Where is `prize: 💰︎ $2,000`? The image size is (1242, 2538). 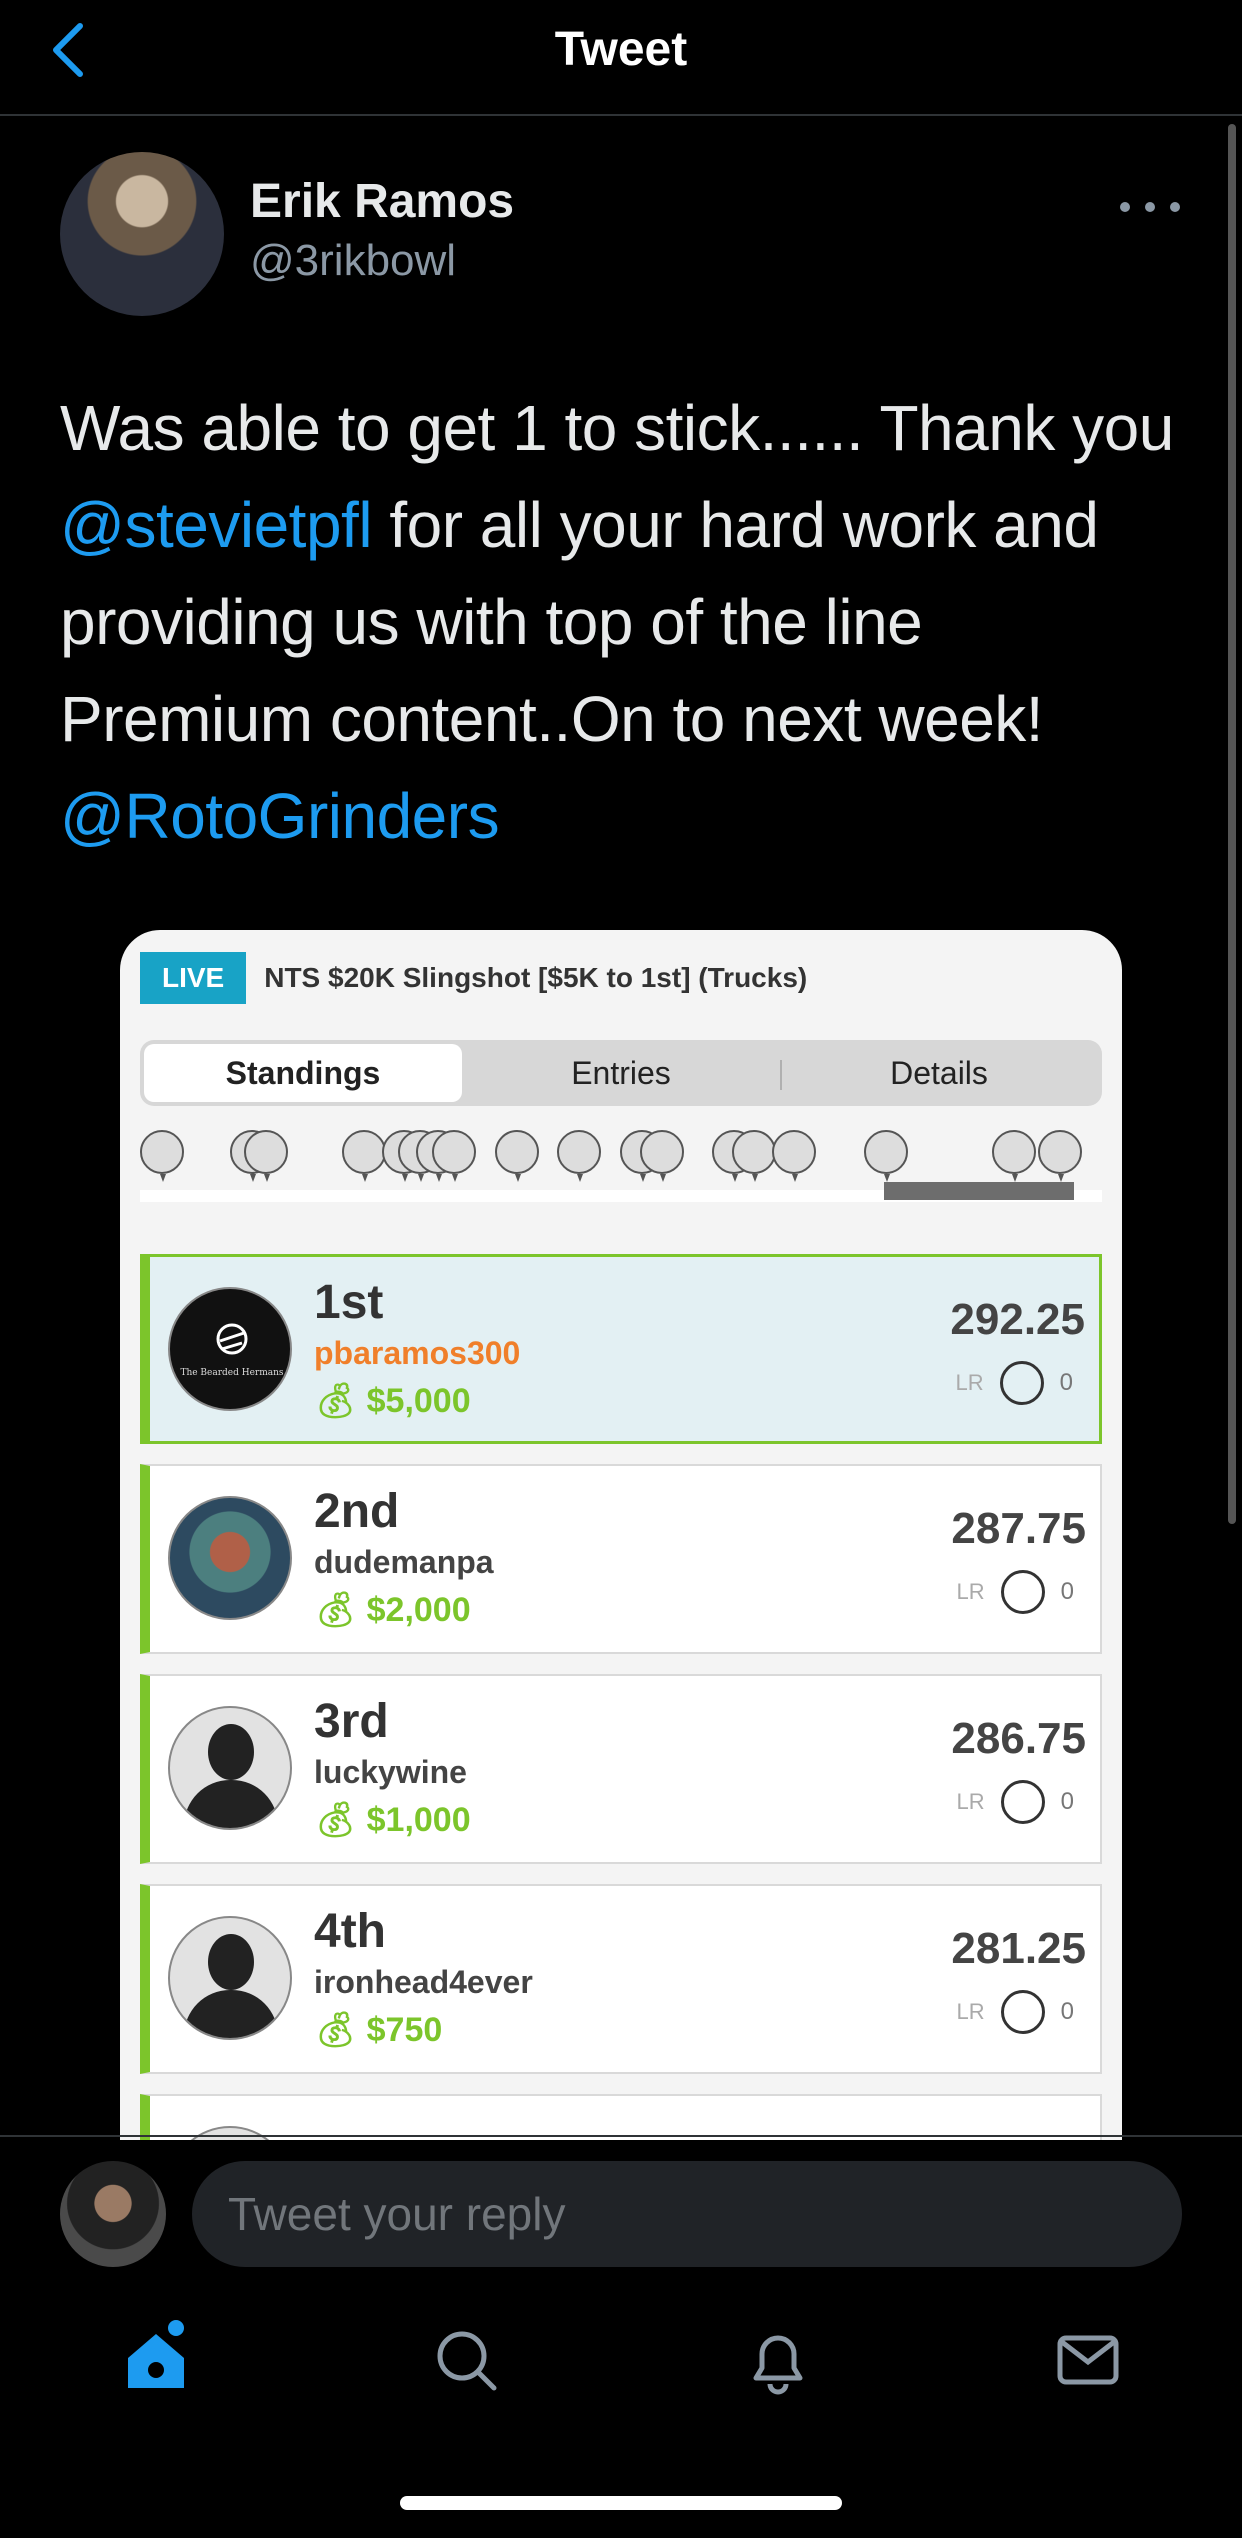
prize: 💰︎ $2,000 is located at coordinates (392, 1610).